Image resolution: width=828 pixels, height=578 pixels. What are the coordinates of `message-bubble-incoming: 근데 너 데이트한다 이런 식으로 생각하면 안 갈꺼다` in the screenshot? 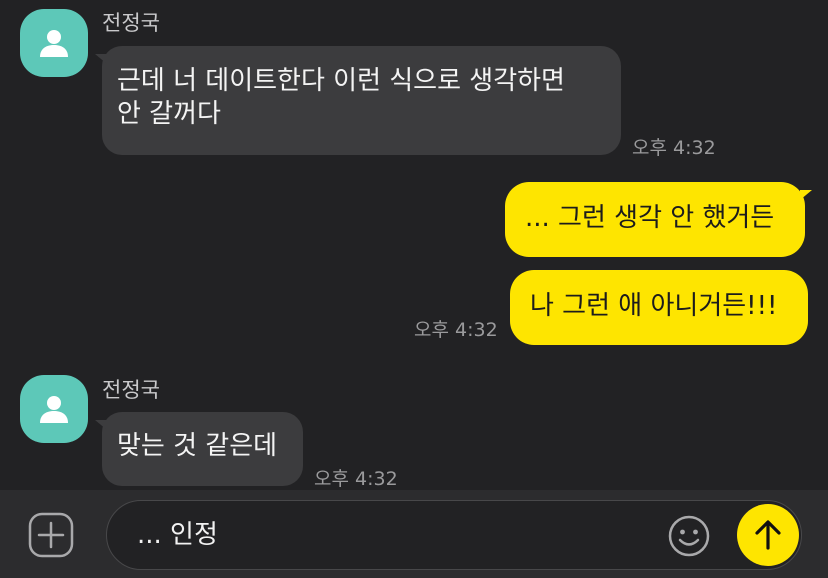 It's located at (358, 100).